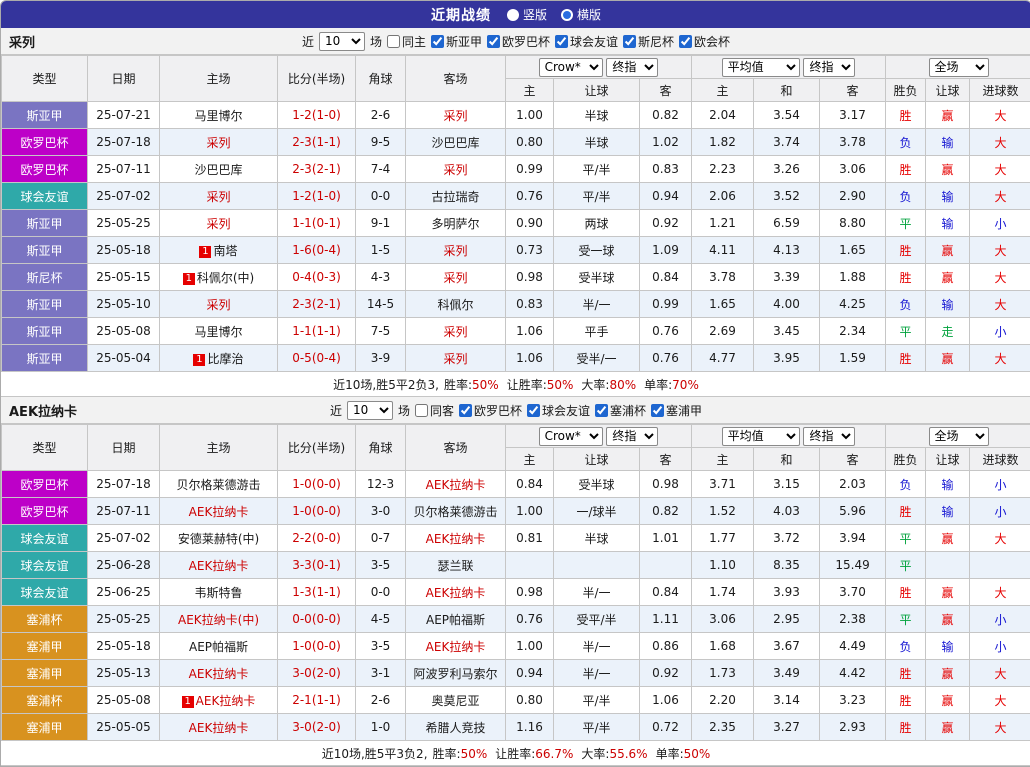 The image size is (1030, 767). What do you see at coordinates (219, 646) in the screenshot?
I see `home-team: AEP帕福斯` at bounding box center [219, 646].